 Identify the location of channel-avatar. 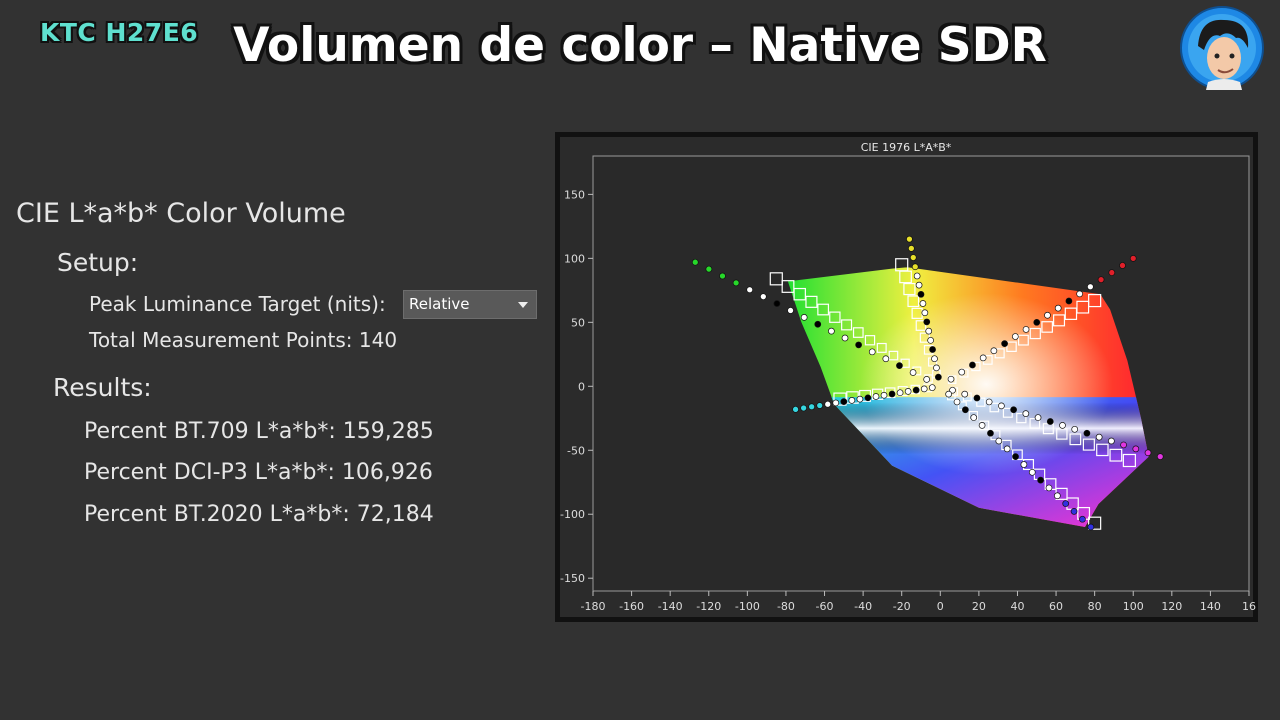
(1222, 48).